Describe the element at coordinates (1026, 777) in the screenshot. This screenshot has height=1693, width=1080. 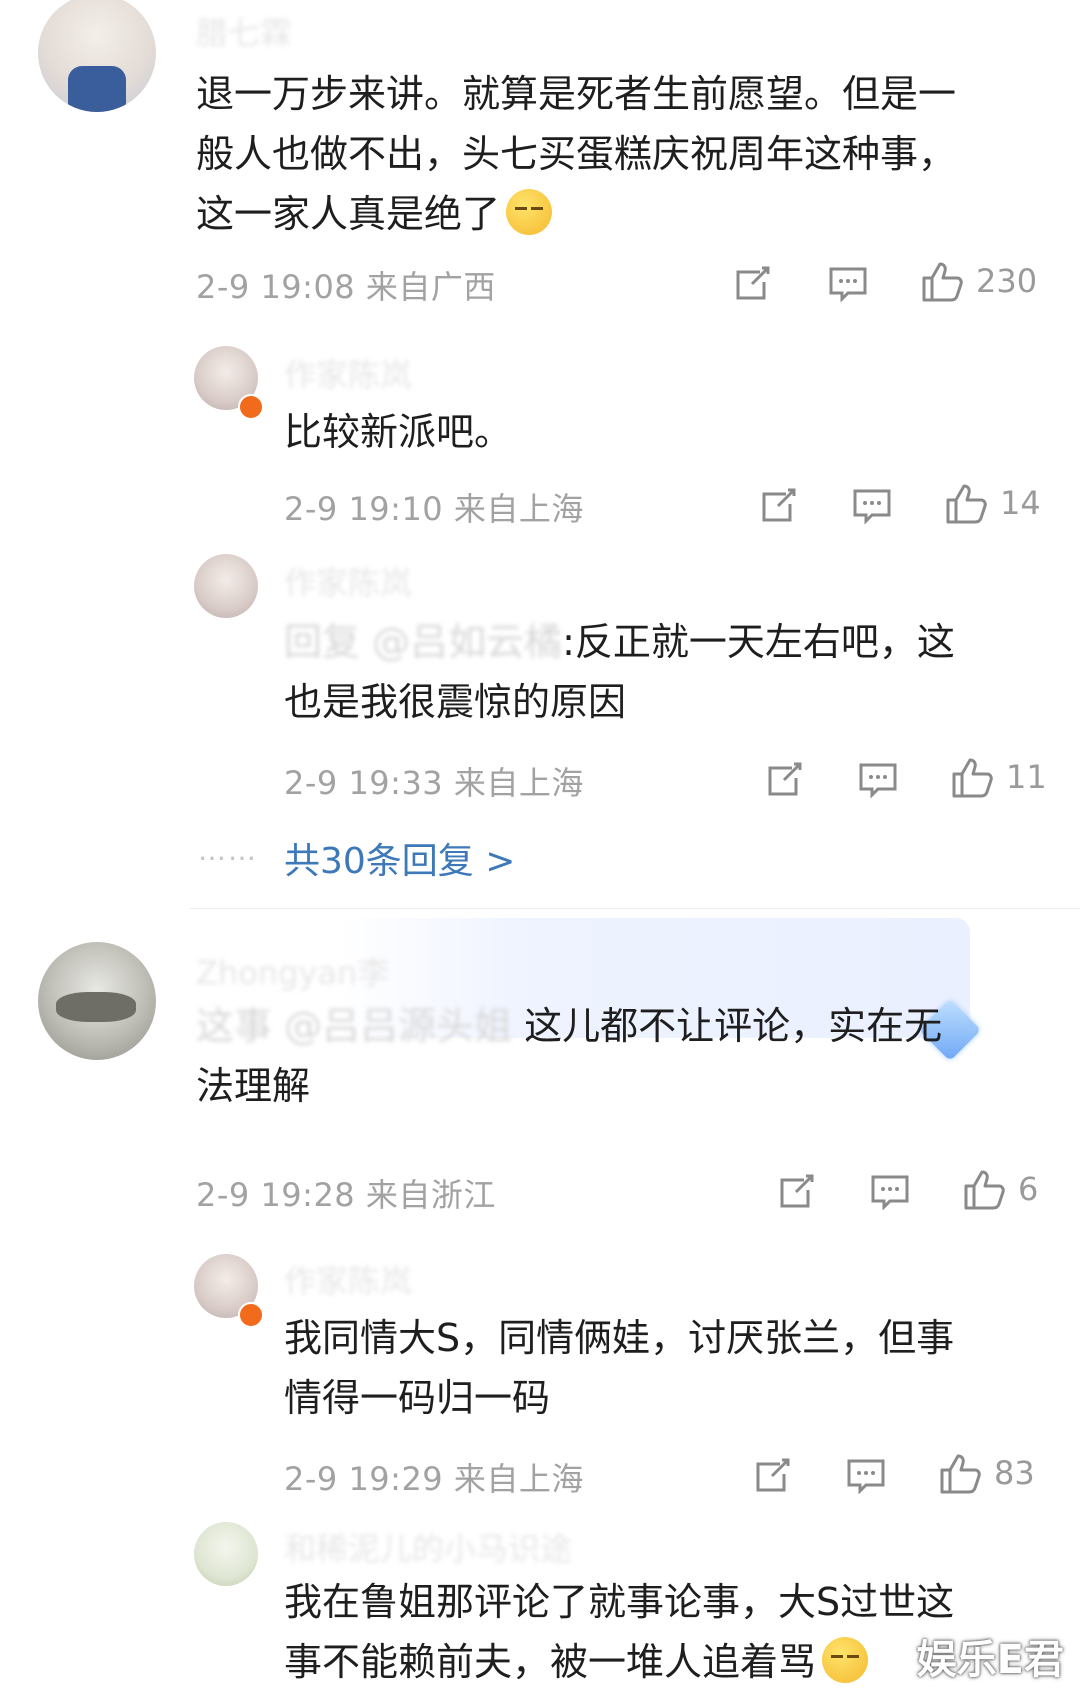
I see `like-count: 11` at that location.